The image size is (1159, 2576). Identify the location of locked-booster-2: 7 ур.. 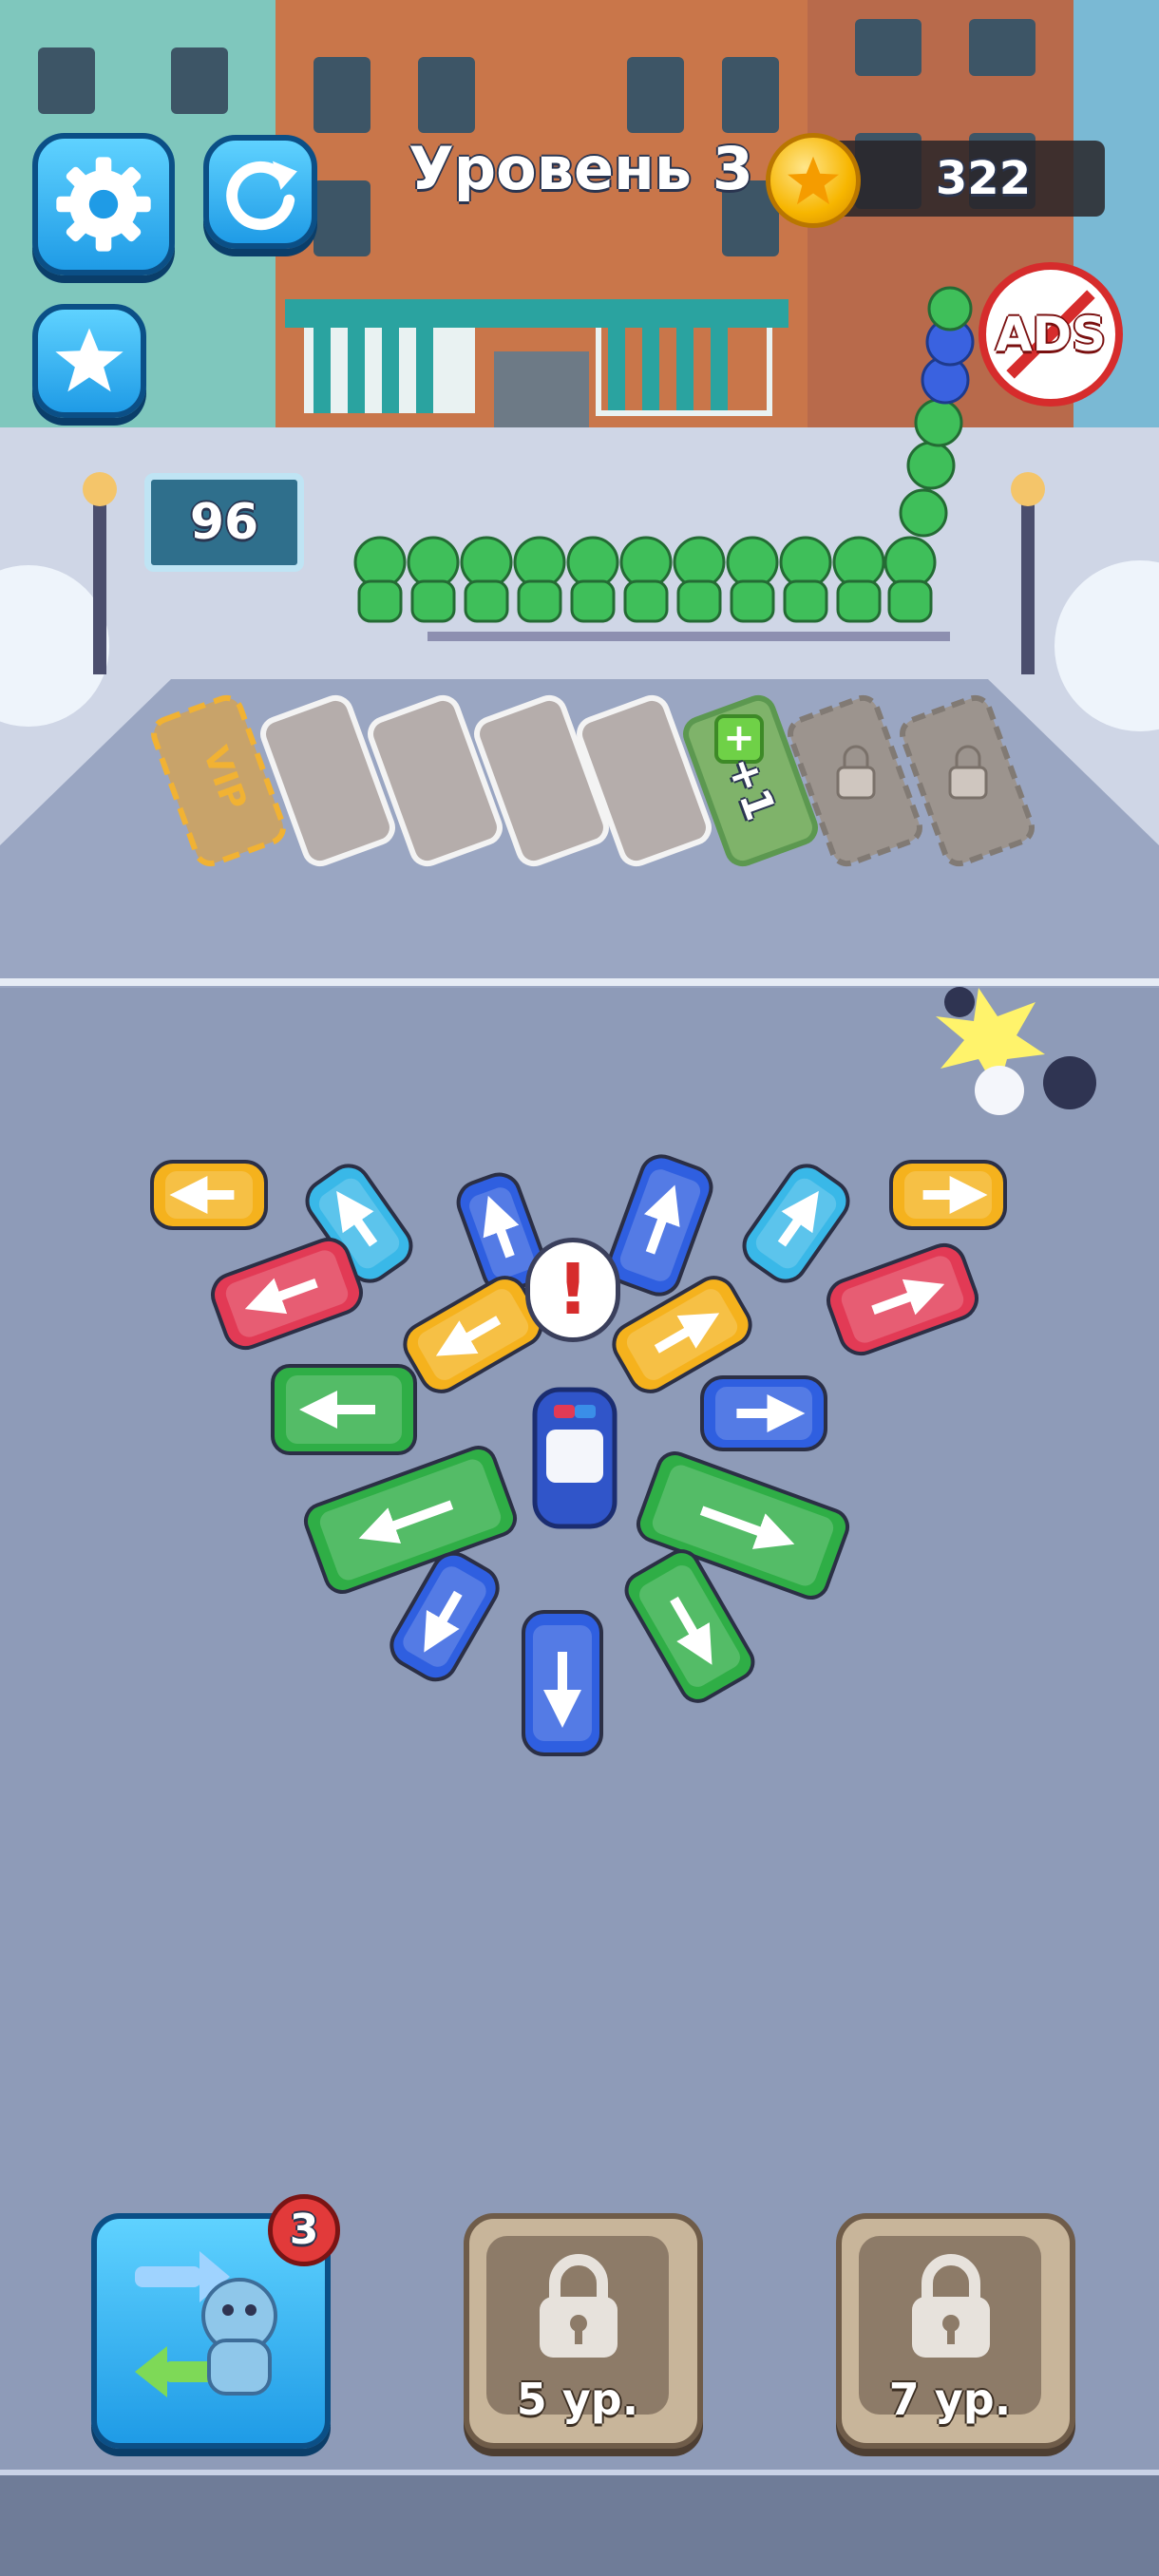
(955, 2331).